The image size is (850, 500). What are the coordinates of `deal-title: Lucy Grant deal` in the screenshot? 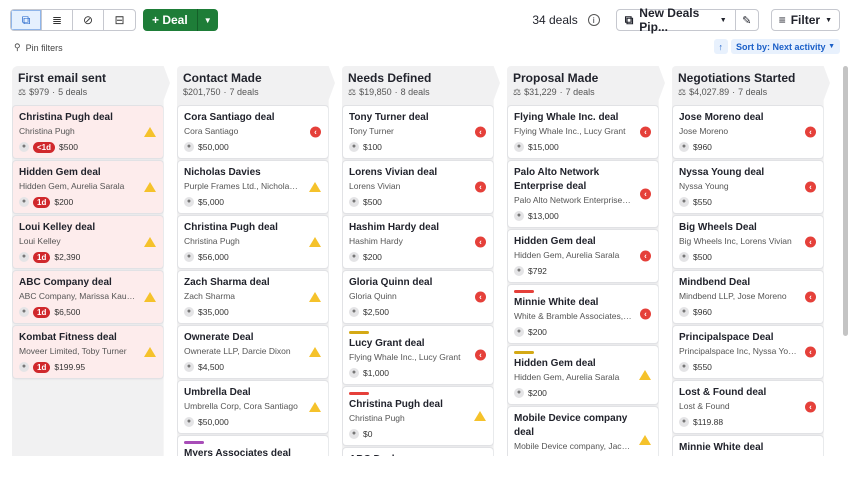 It's located at (418, 344).